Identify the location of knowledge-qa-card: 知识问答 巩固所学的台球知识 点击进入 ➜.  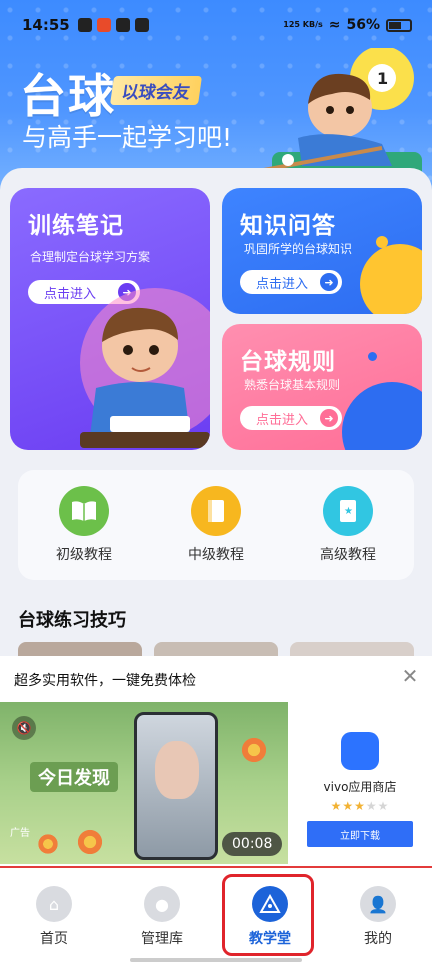
(322, 251).